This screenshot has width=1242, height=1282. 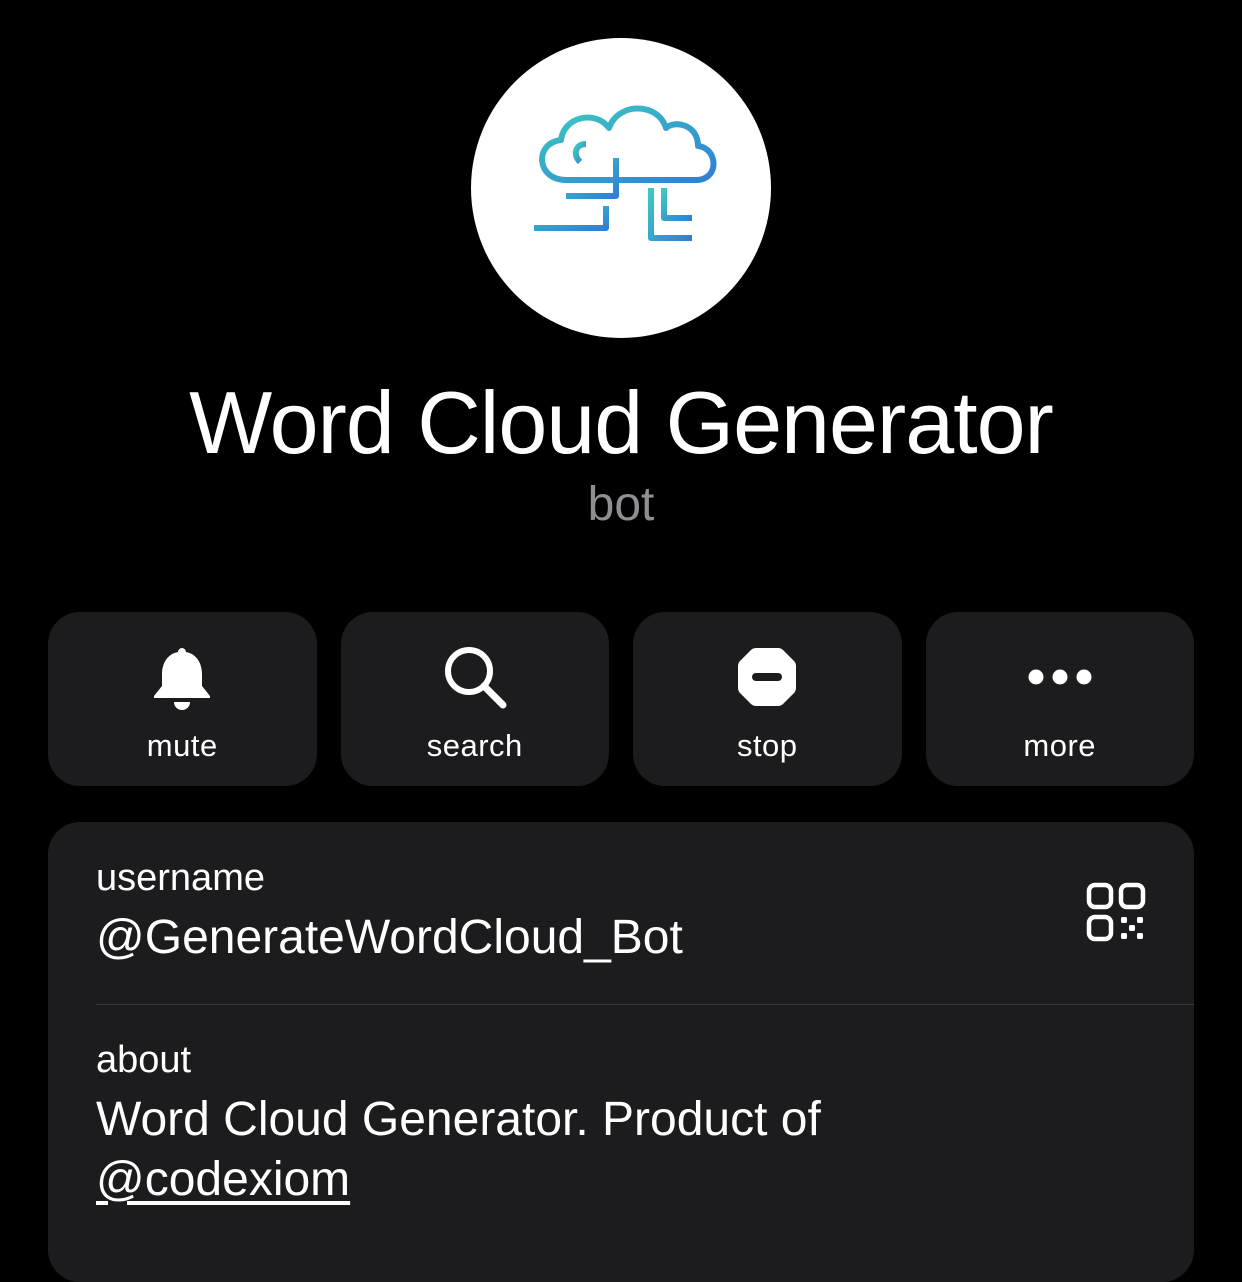 I want to click on avatar, so click(x=621, y=188).